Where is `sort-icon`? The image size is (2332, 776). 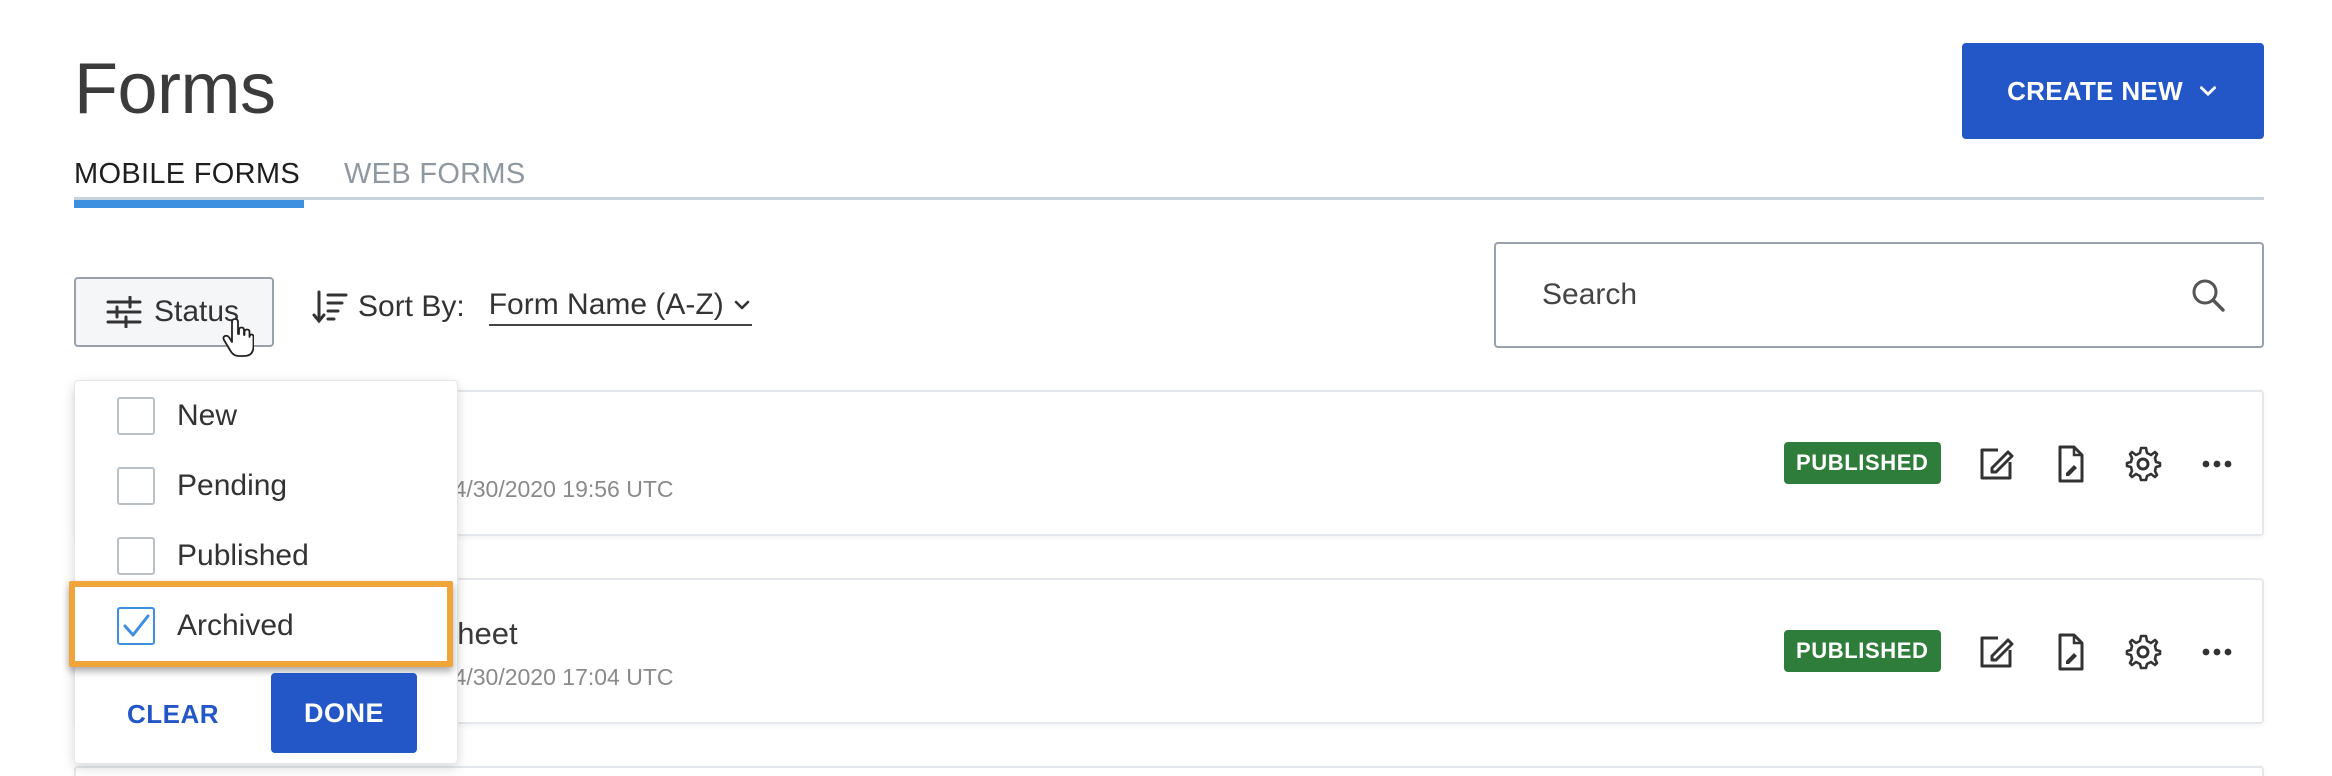 sort-icon is located at coordinates (330, 307).